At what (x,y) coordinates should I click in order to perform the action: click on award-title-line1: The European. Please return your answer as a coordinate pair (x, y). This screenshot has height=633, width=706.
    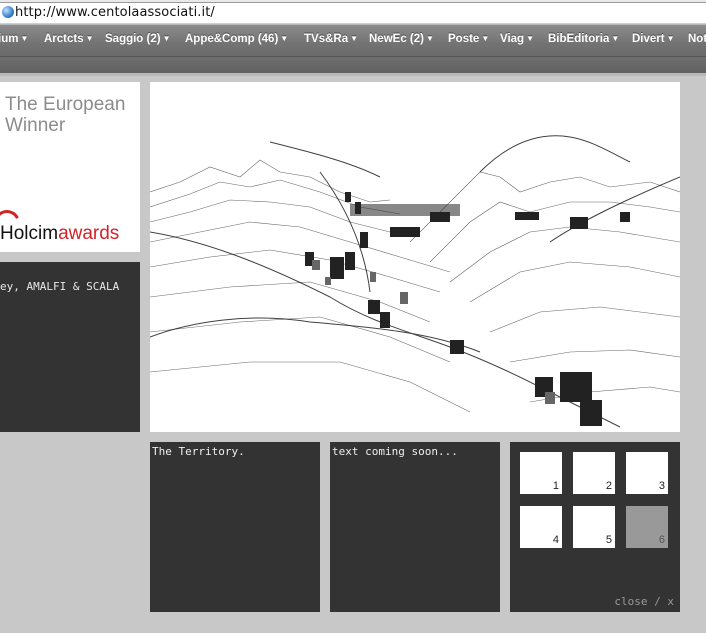
    Looking at the image, I should click on (65, 104).